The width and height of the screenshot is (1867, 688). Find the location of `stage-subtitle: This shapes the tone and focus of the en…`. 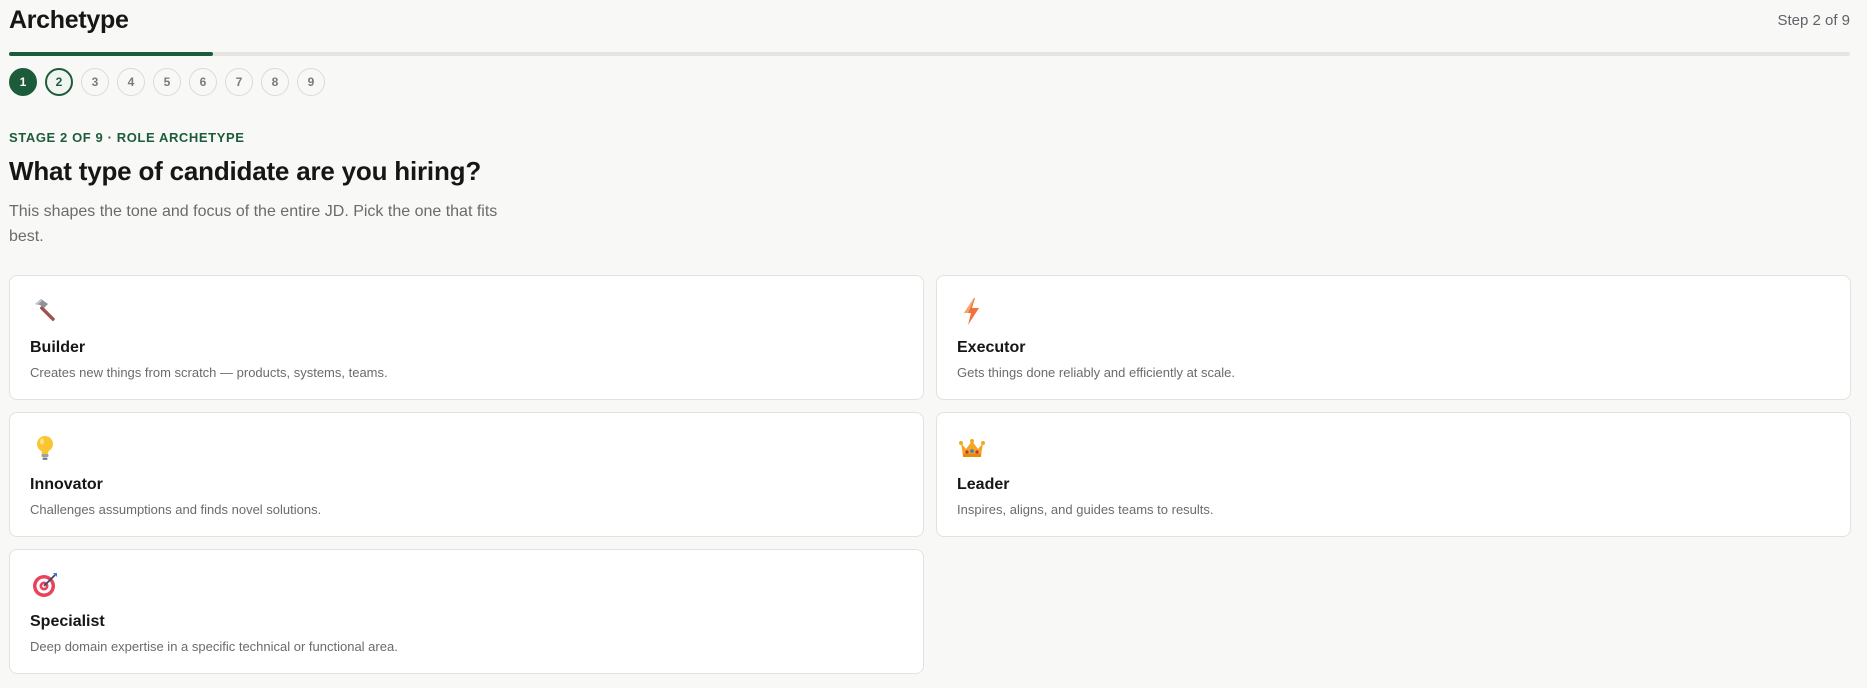

stage-subtitle: This shapes the tone and focus of the en… is located at coordinates (253, 224).